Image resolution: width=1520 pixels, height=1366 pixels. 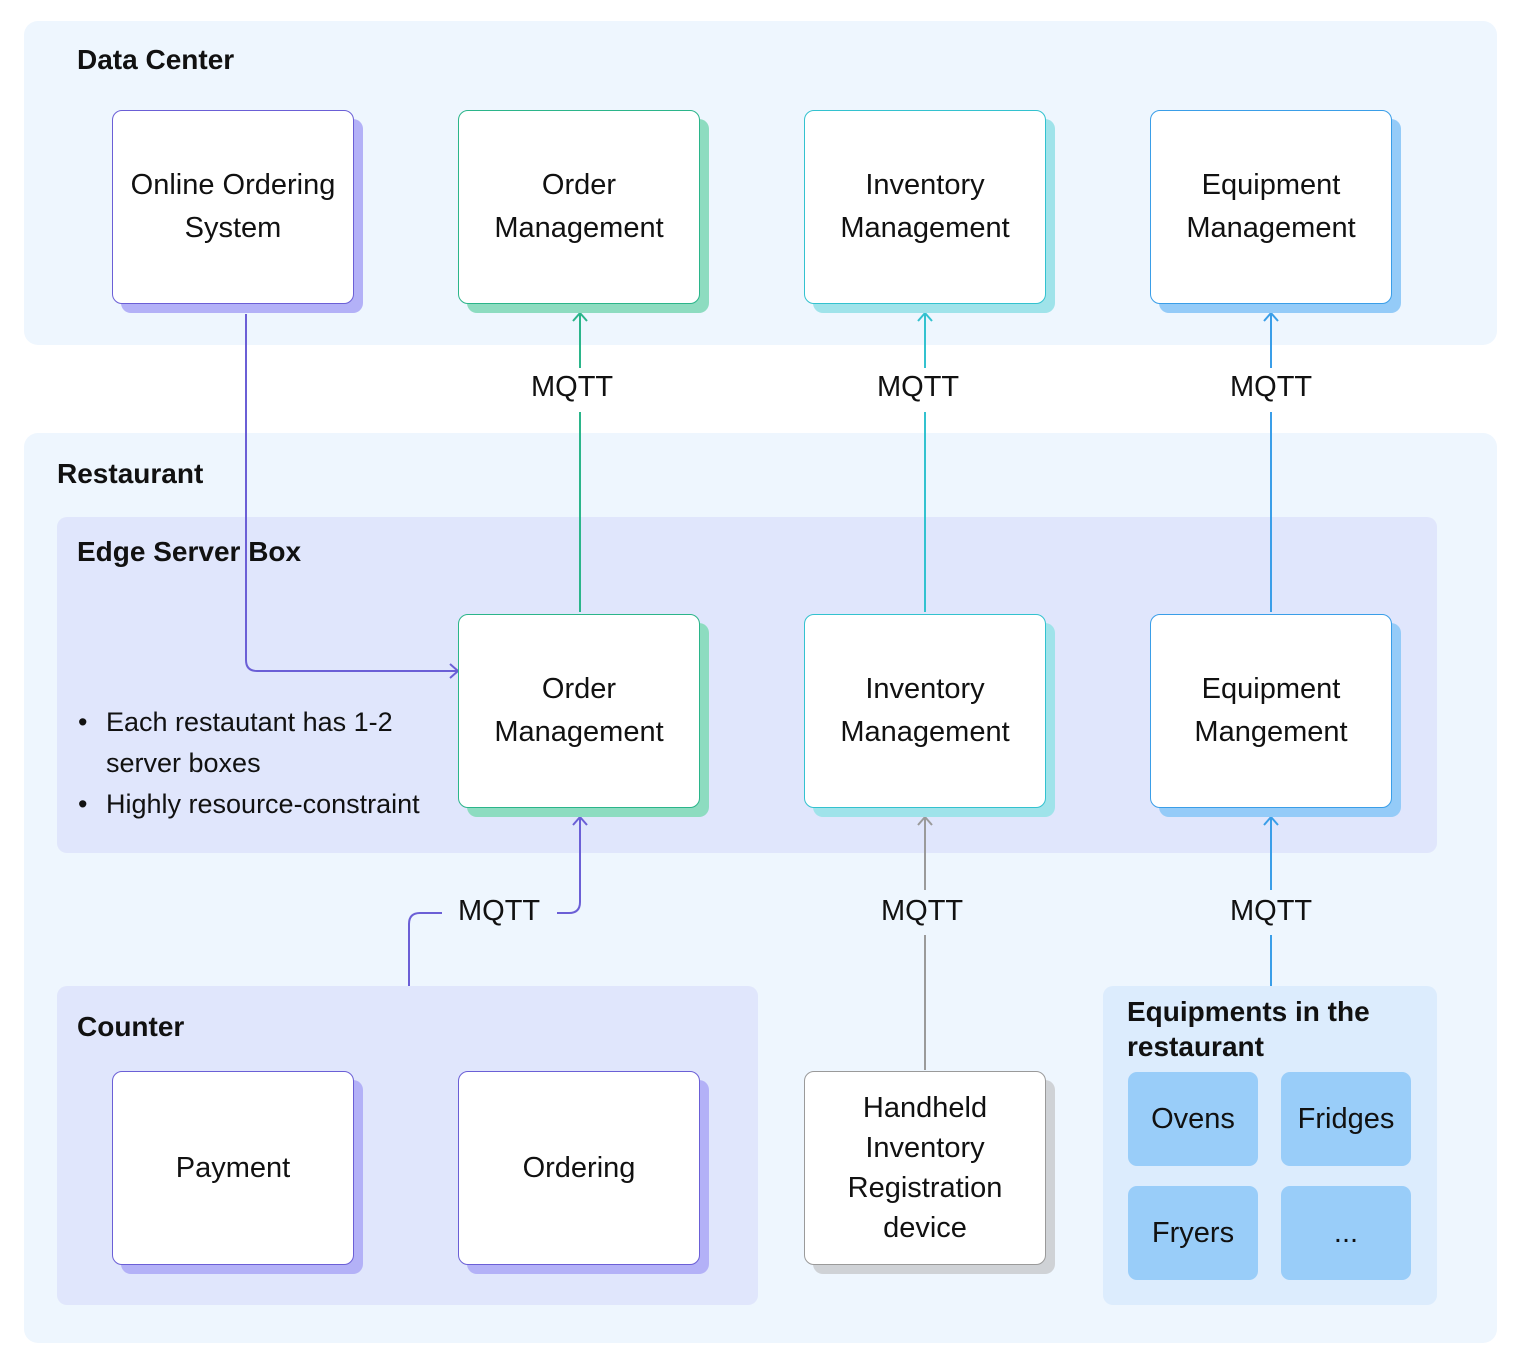 I want to click on edge-equipment-management-node: Equipment Mangement, so click(x=1271, y=711).